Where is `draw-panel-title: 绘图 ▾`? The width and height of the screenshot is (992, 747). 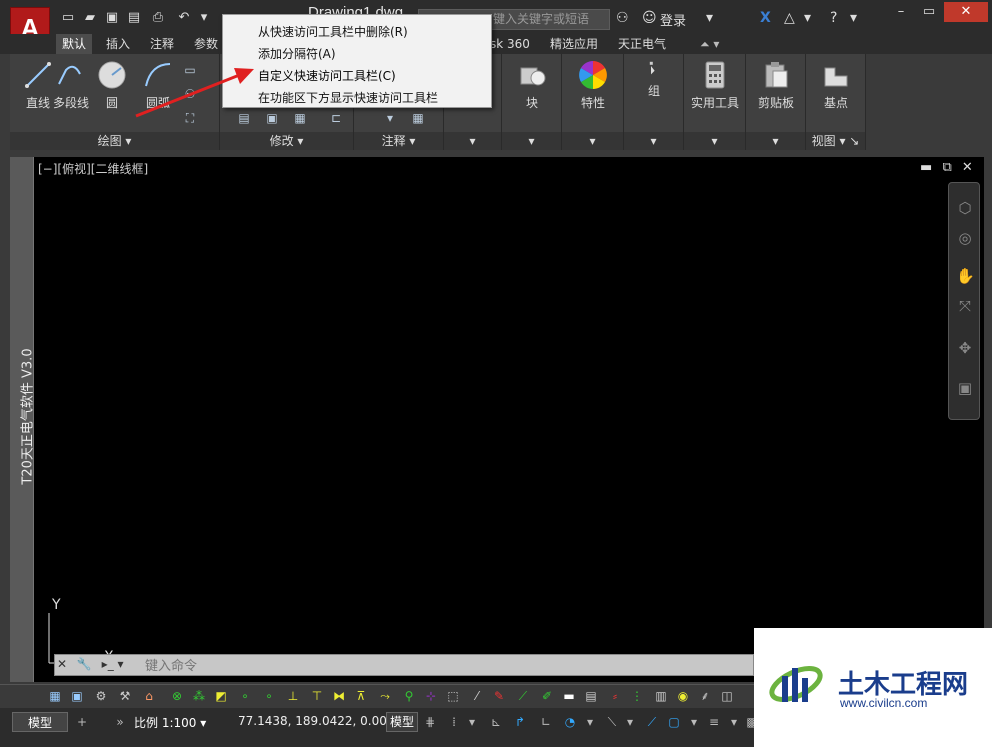 draw-panel-title: 绘图 ▾ is located at coordinates (114, 141).